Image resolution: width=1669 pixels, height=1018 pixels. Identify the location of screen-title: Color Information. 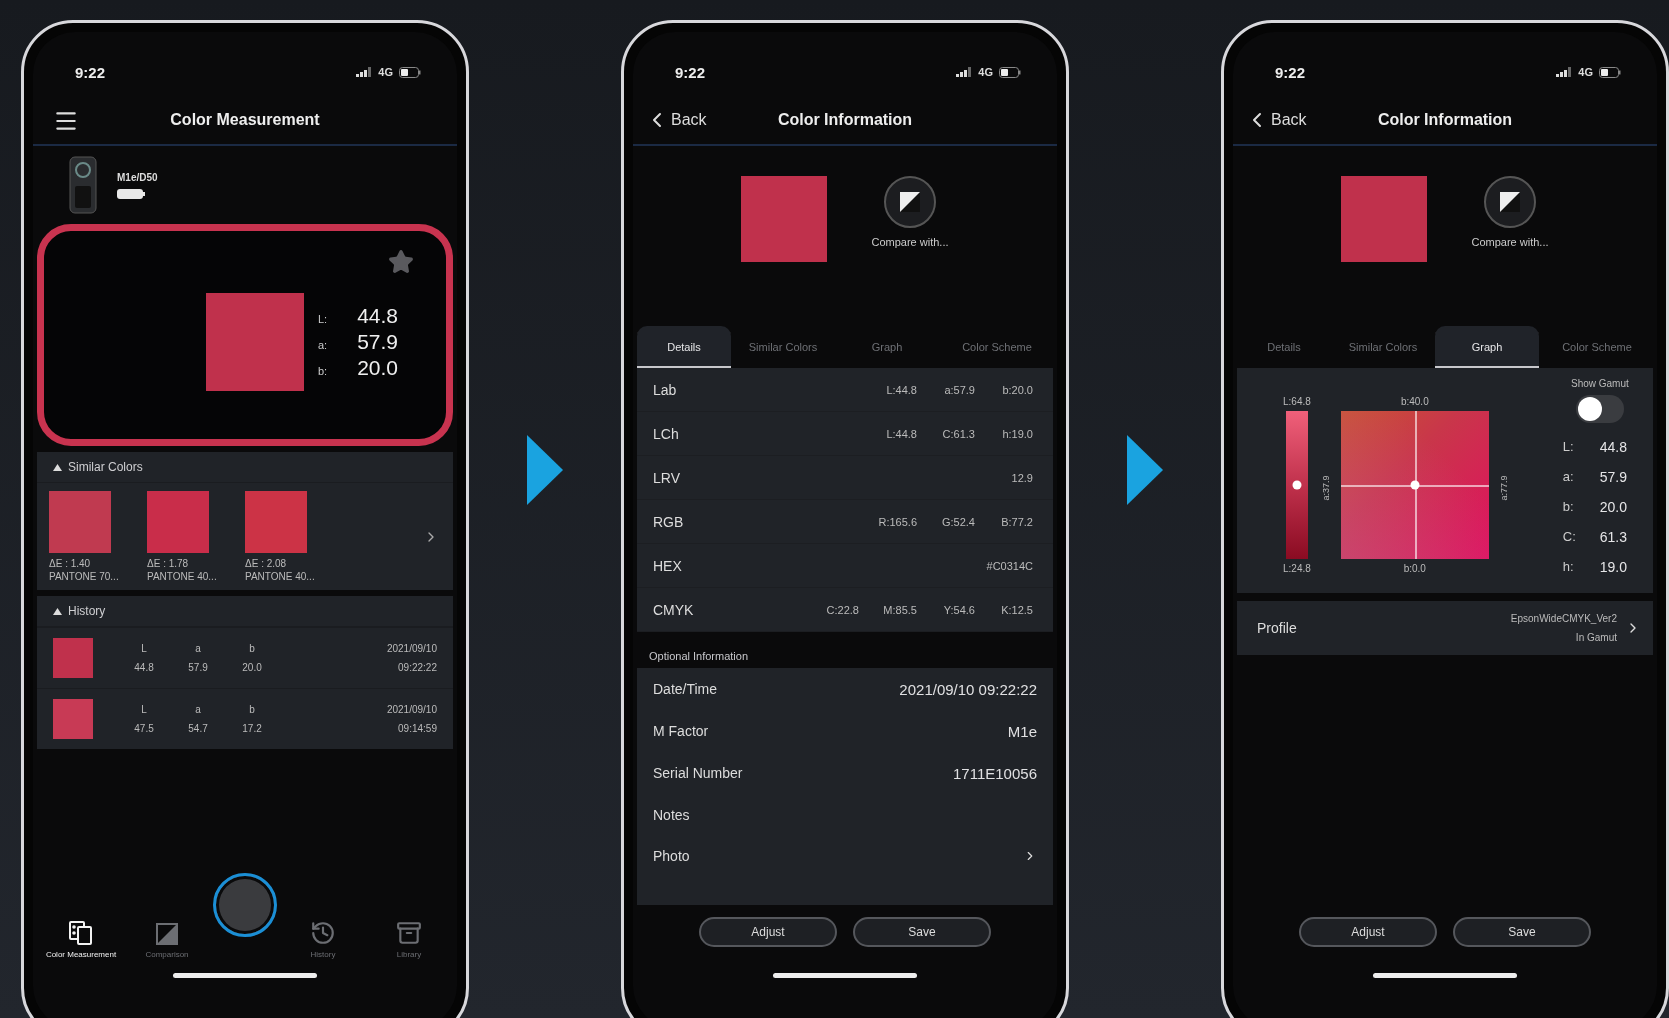
(845, 120).